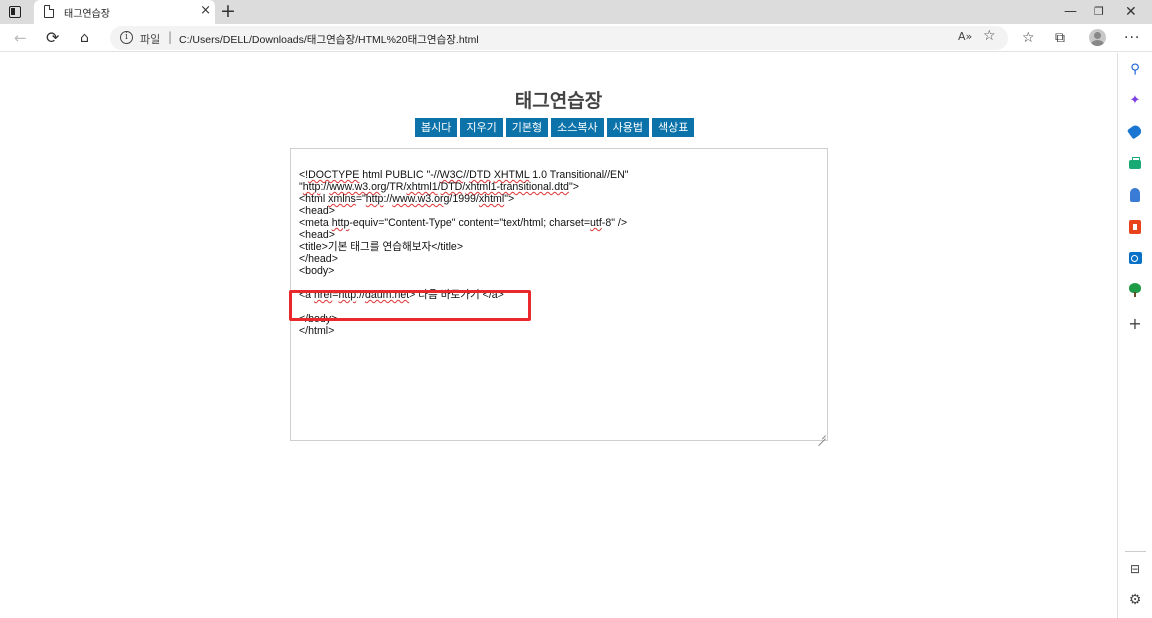  Describe the element at coordinates (965, 36) in the screenshot. I see `read-aloud-icon: A»` at that location.